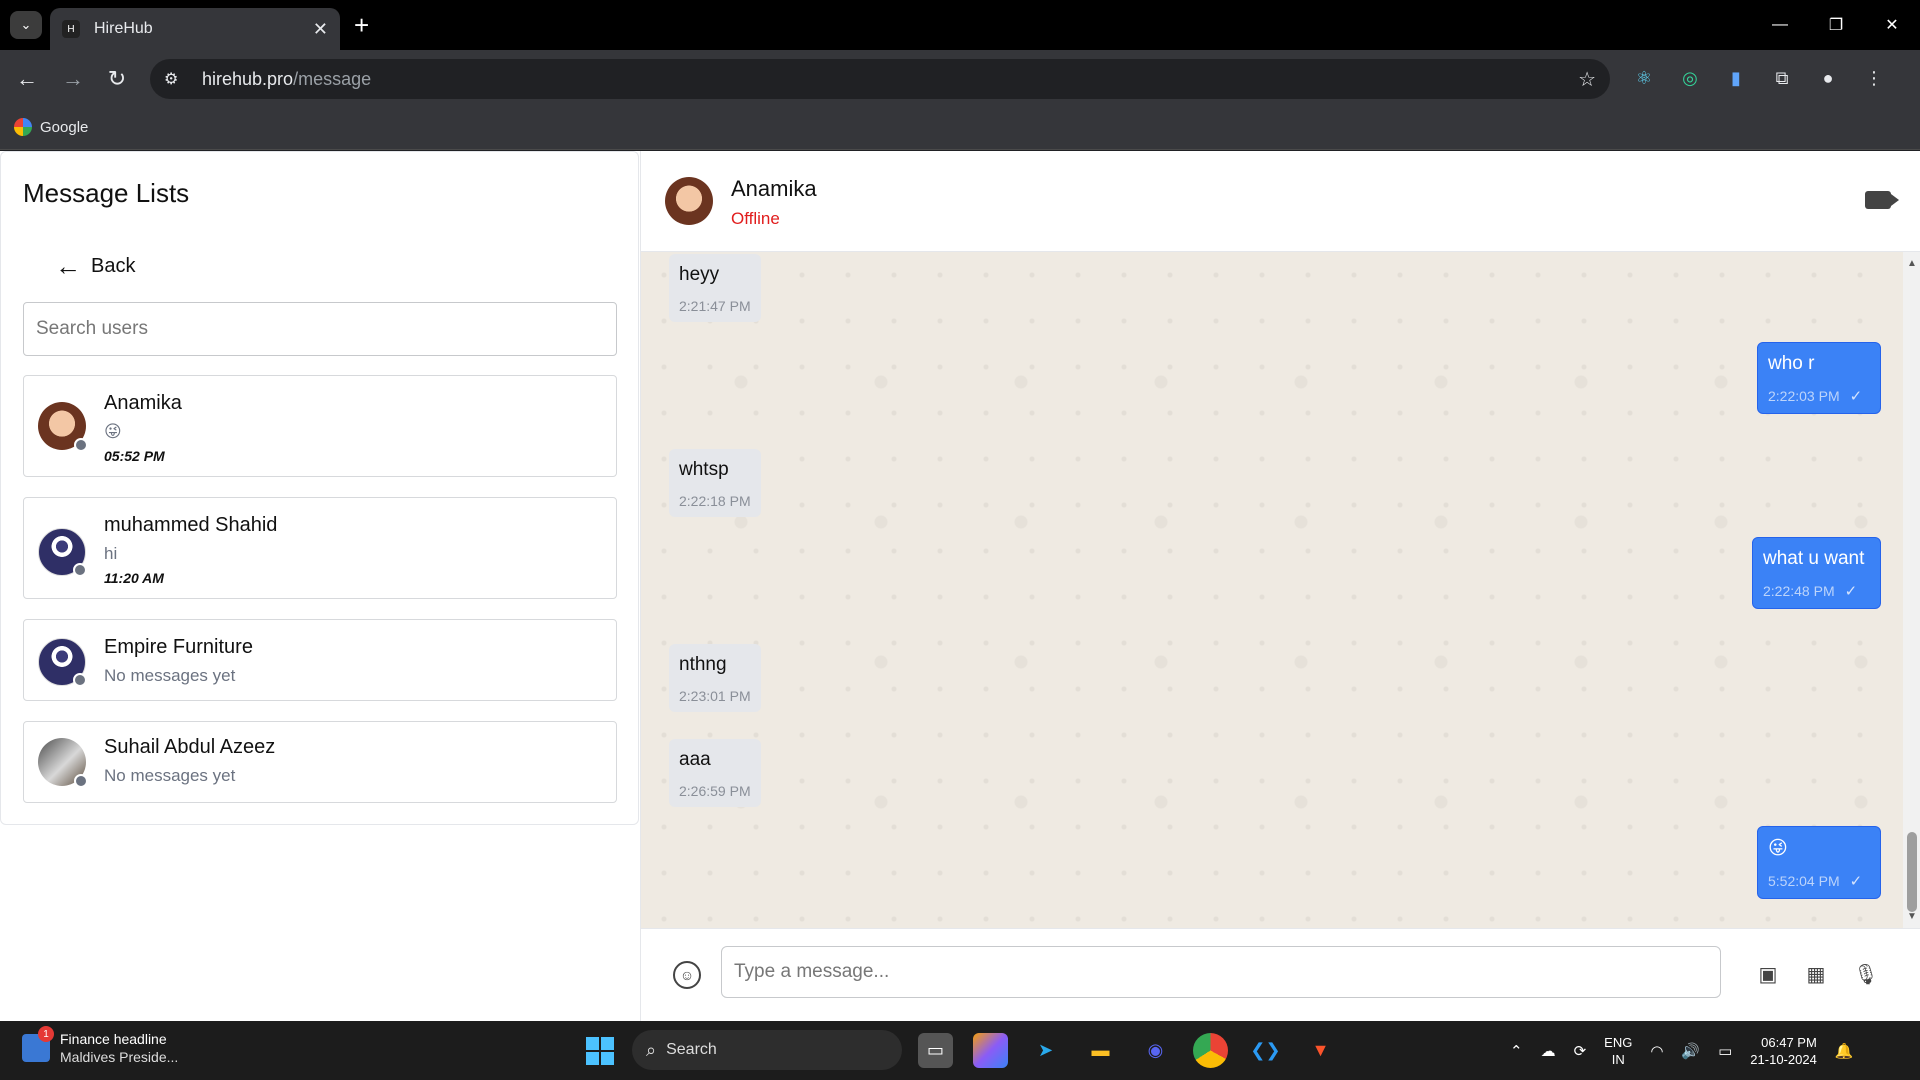 This screenshot has height=1080, width=1920. Describe the element at coordinates (26, 25) in the screenshot. I see `tab-search-chevron-icon: ⌄` at that location.